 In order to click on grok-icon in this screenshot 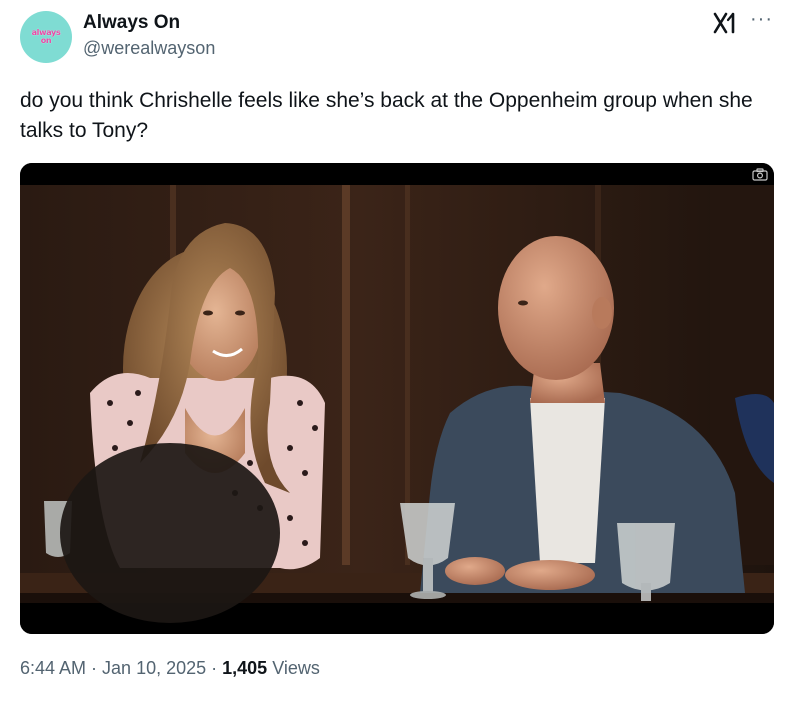, I will do `click(725, 23)`.